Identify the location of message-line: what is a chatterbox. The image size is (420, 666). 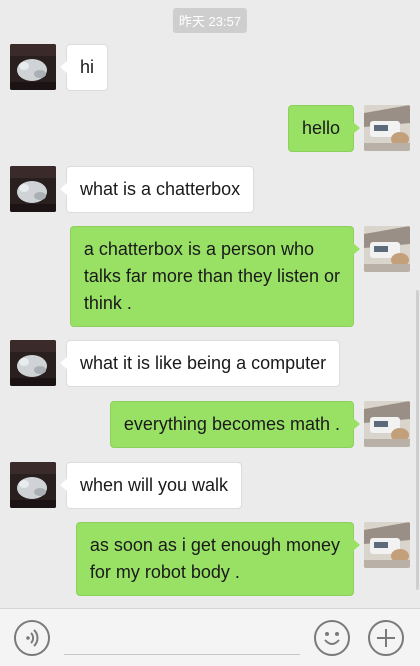
(160, 189).